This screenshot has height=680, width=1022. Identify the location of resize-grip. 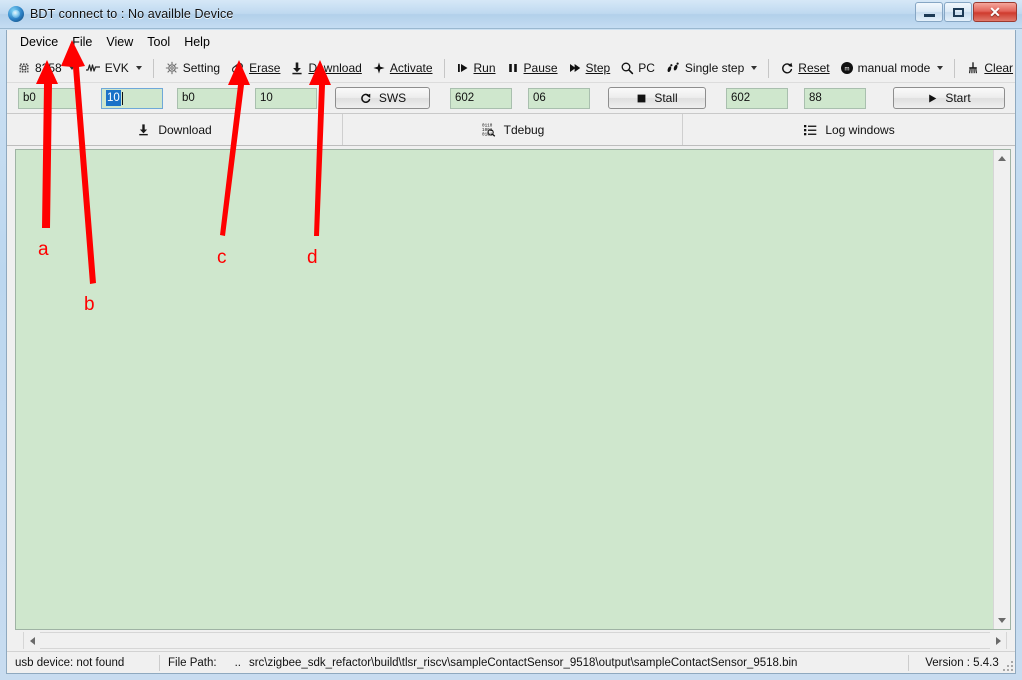
(1007, 665).